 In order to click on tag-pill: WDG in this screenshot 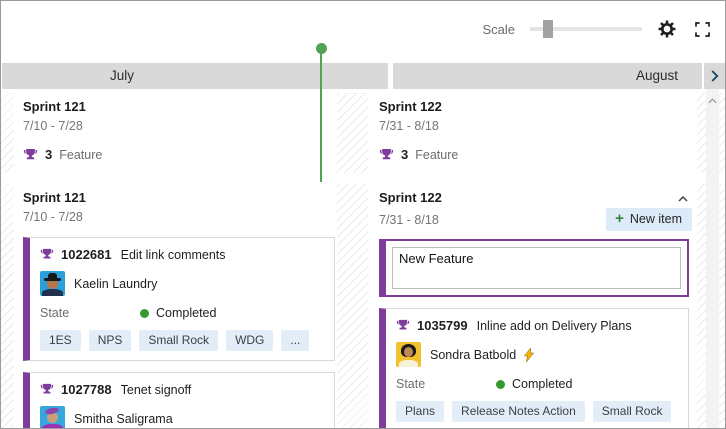, I will do `click(250, 340)`.